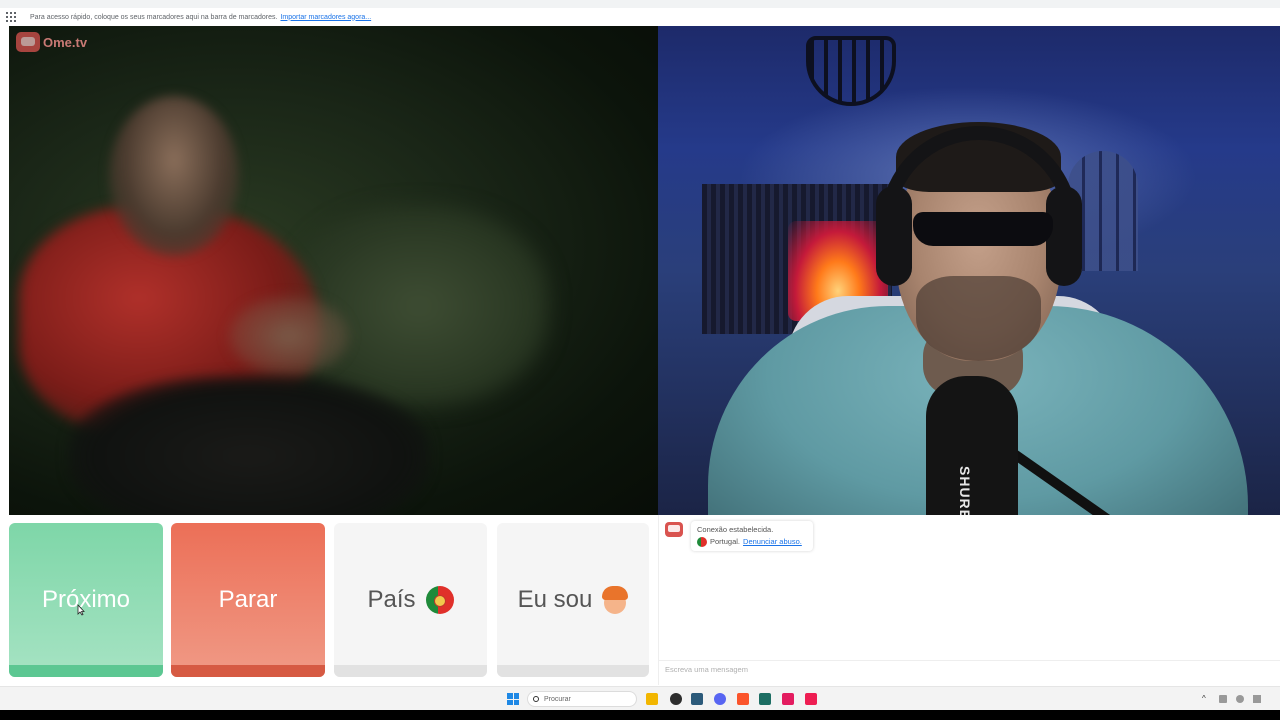 The width and height of the screenshot is (1280, 720). Describe the element at coordinates (513, 699) in the screenshot. I see `windows-start-icon` at that location.